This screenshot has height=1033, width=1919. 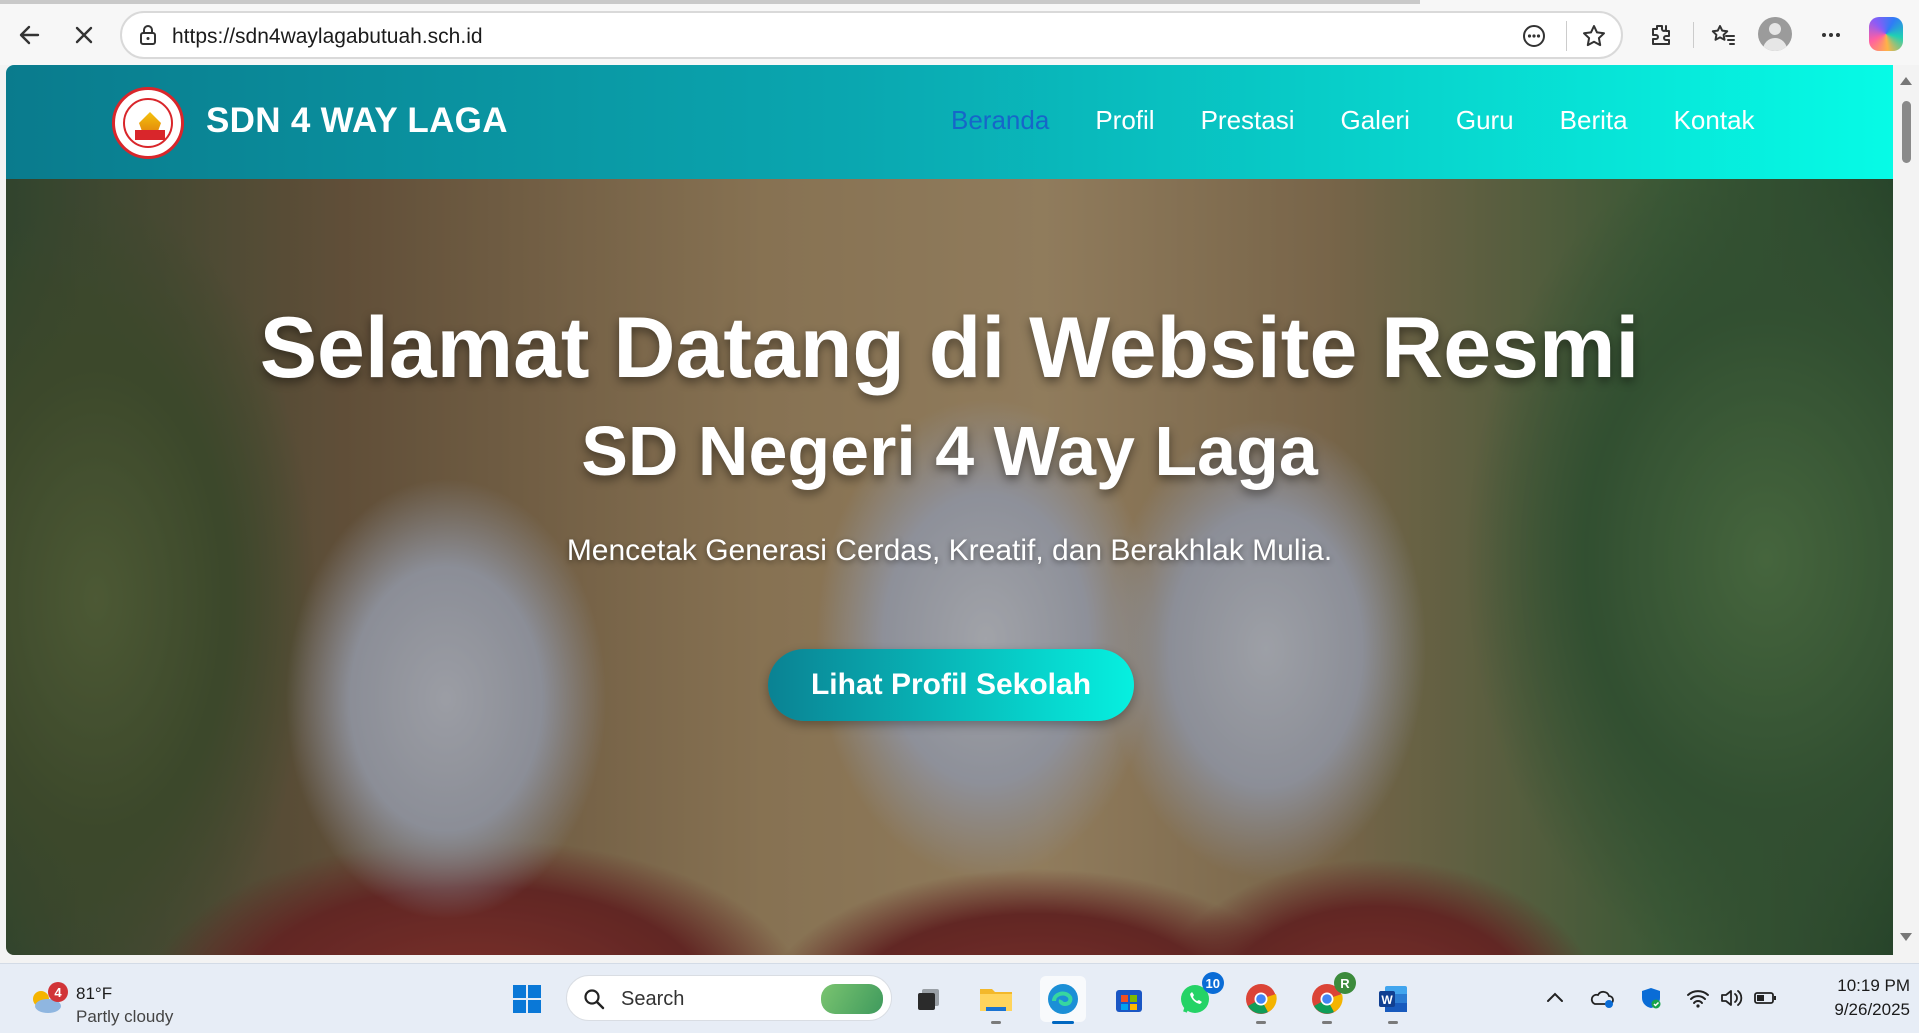 What do you see at coordinates (1886, 34) in the screenshot?
I see `copilot-icon` at bounding box center [1886, 34].